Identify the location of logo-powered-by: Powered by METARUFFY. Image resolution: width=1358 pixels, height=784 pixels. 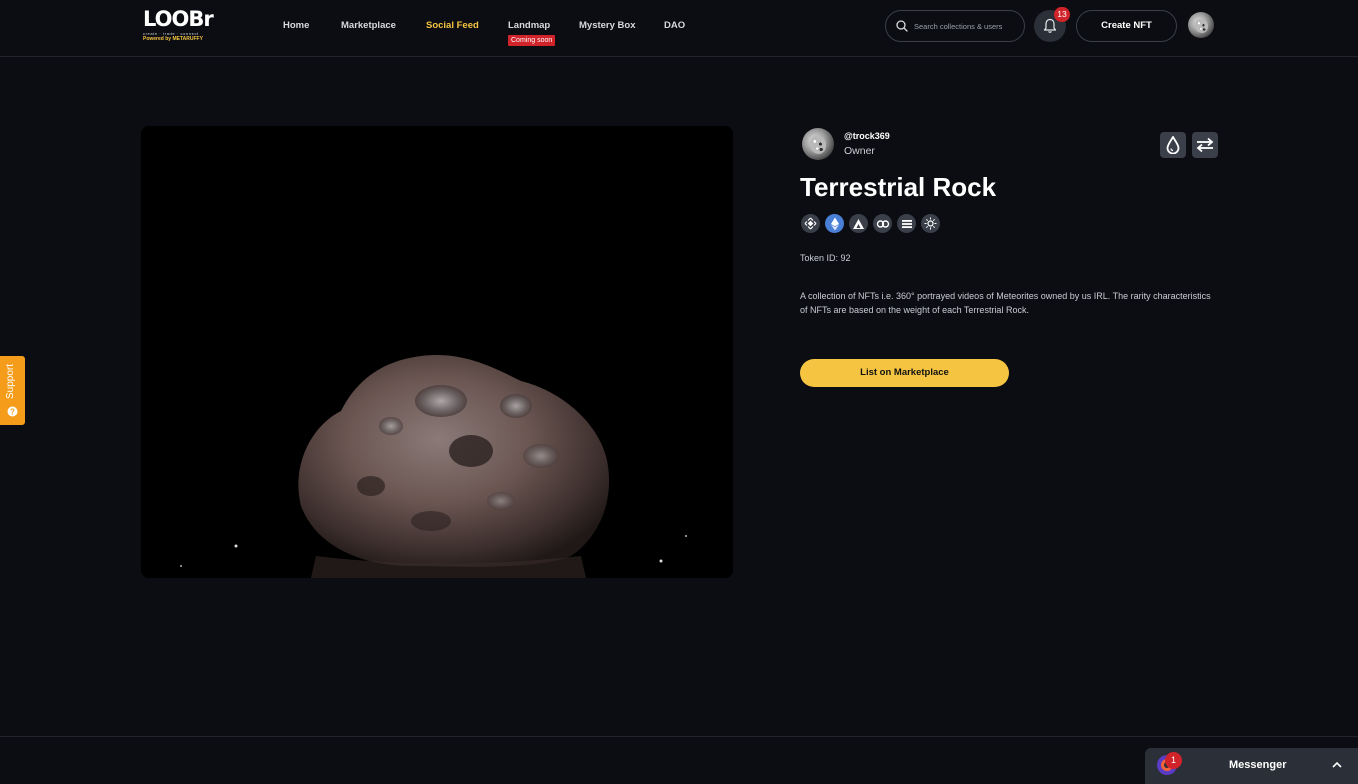
(173, 39).